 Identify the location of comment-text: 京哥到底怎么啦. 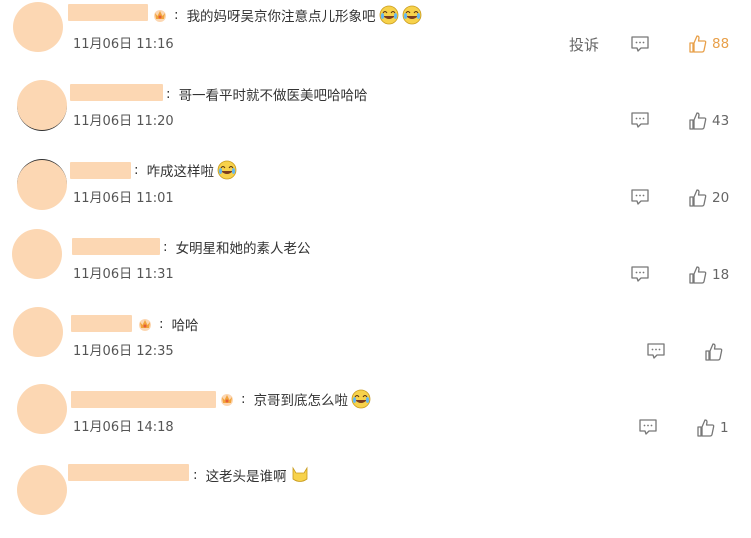
(301, 401).